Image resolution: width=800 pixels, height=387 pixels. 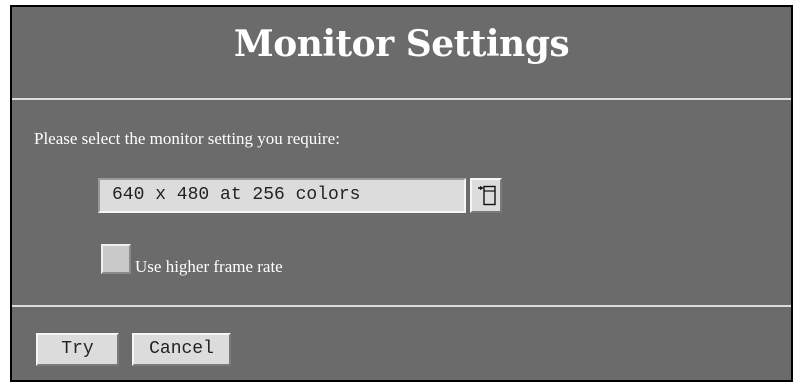 I want to click on higher-frame-rate-checkbox, so click(x=116, y=259).